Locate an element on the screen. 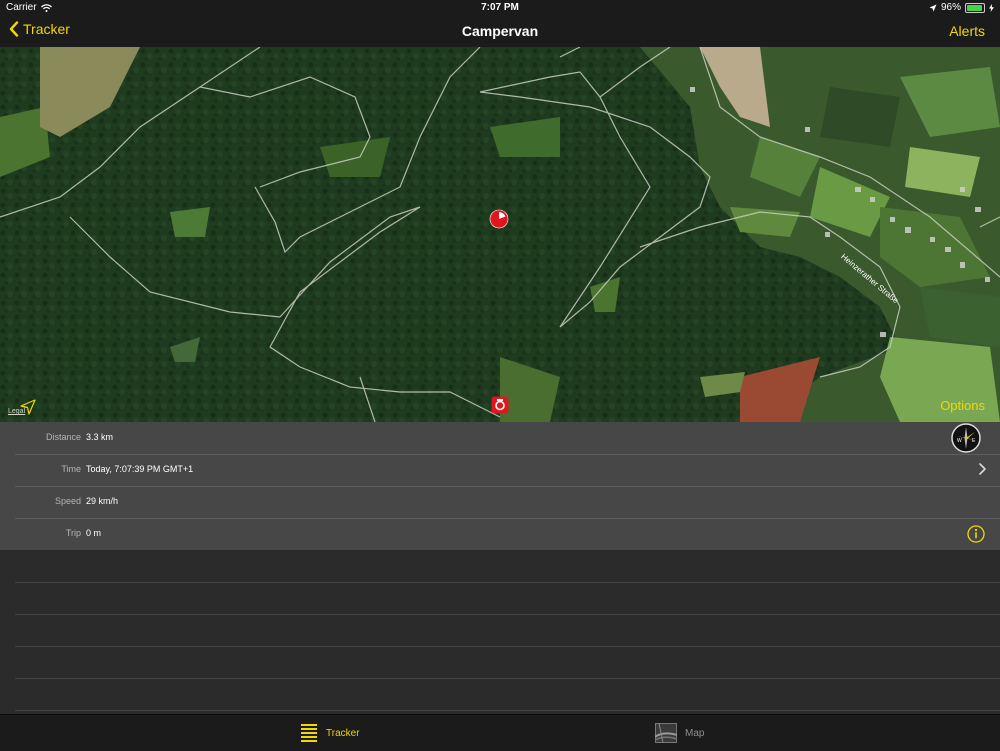 The width and height of the screenshot is (1000, 751). tab-tracker: Tracker is located at coordinates (330, 733).